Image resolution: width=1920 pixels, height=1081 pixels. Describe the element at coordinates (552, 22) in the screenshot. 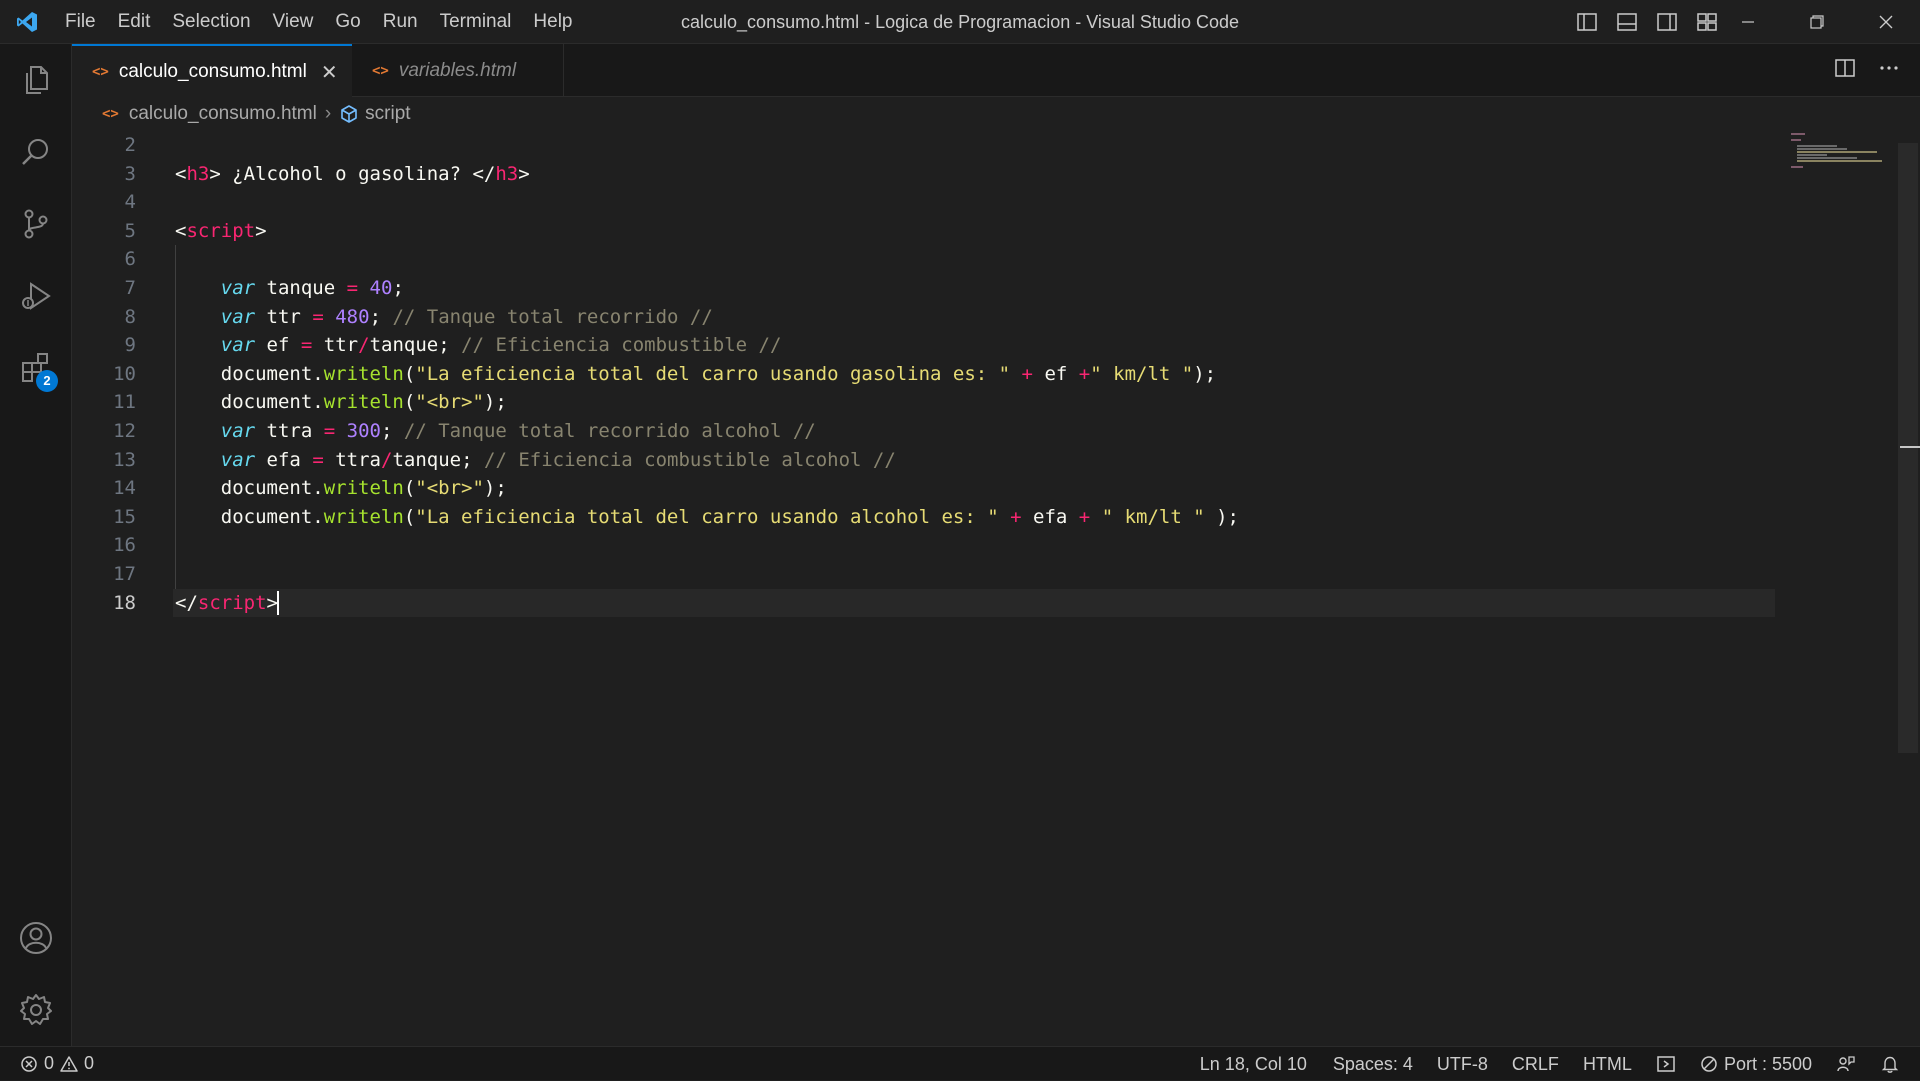

I see `menu-help: Help` at that location.